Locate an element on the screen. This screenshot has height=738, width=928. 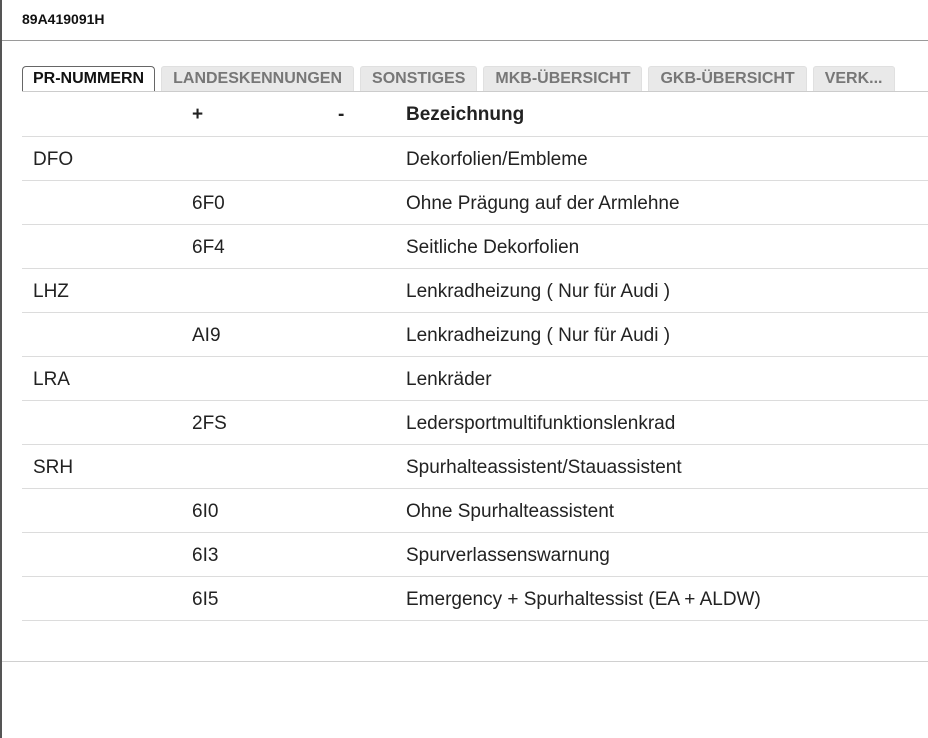
table-row: 6I0 Ohne Spurhalteassistent is located at coordinates (475, 511).